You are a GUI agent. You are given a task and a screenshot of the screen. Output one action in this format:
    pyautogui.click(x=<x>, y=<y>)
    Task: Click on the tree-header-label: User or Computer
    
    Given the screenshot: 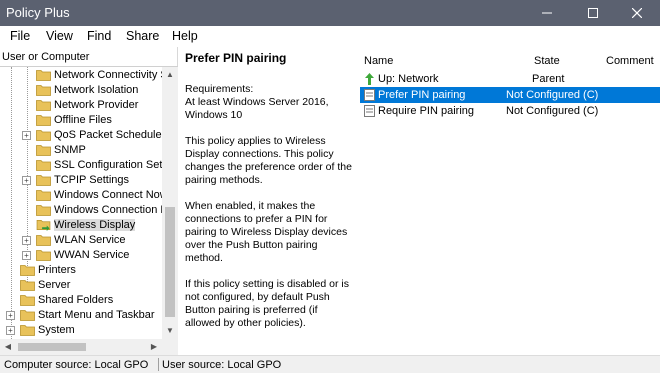 What is the action you would take?
    pyautogui.click(x=46, y=57)
    